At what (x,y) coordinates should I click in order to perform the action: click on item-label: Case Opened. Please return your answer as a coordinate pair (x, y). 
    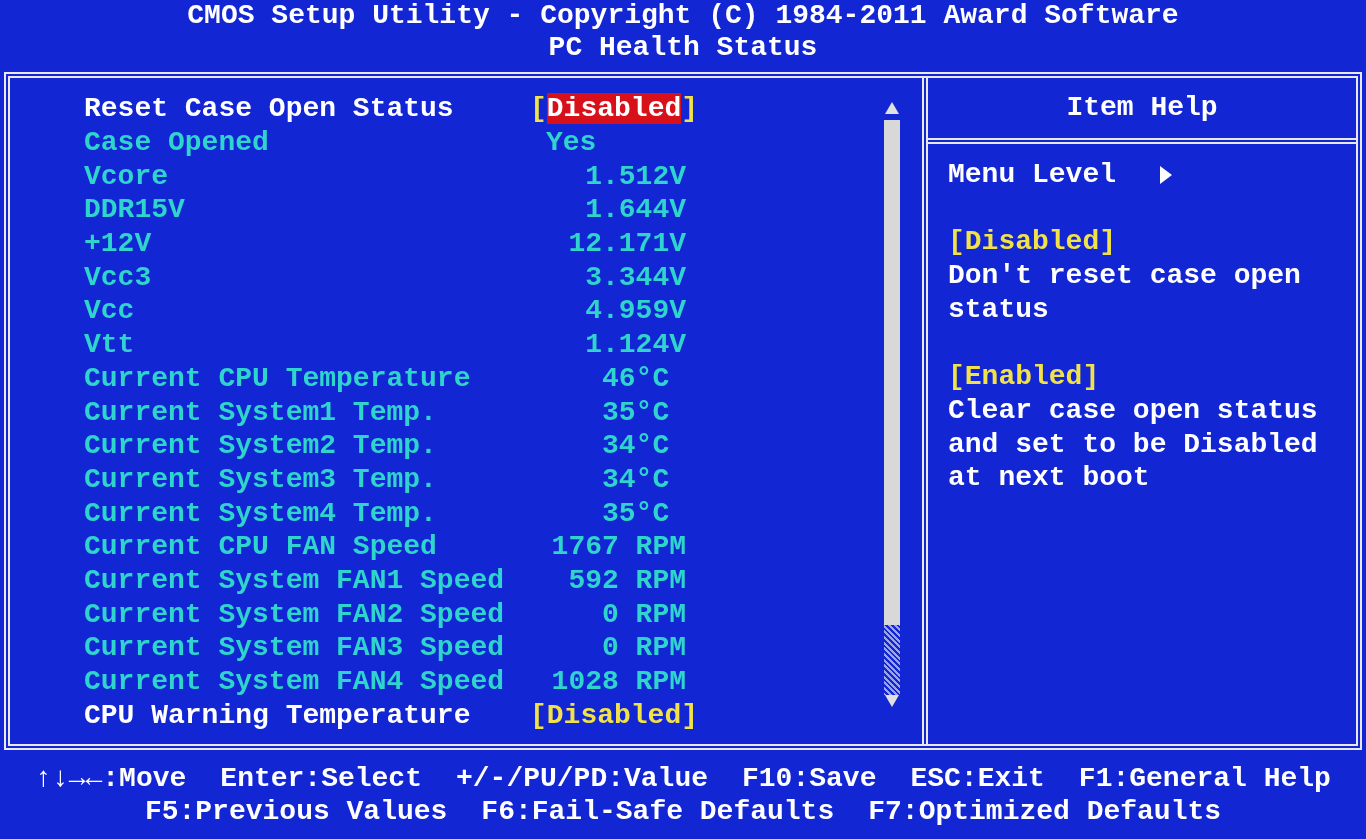
    Looking at the image, I should click on (177, 143).